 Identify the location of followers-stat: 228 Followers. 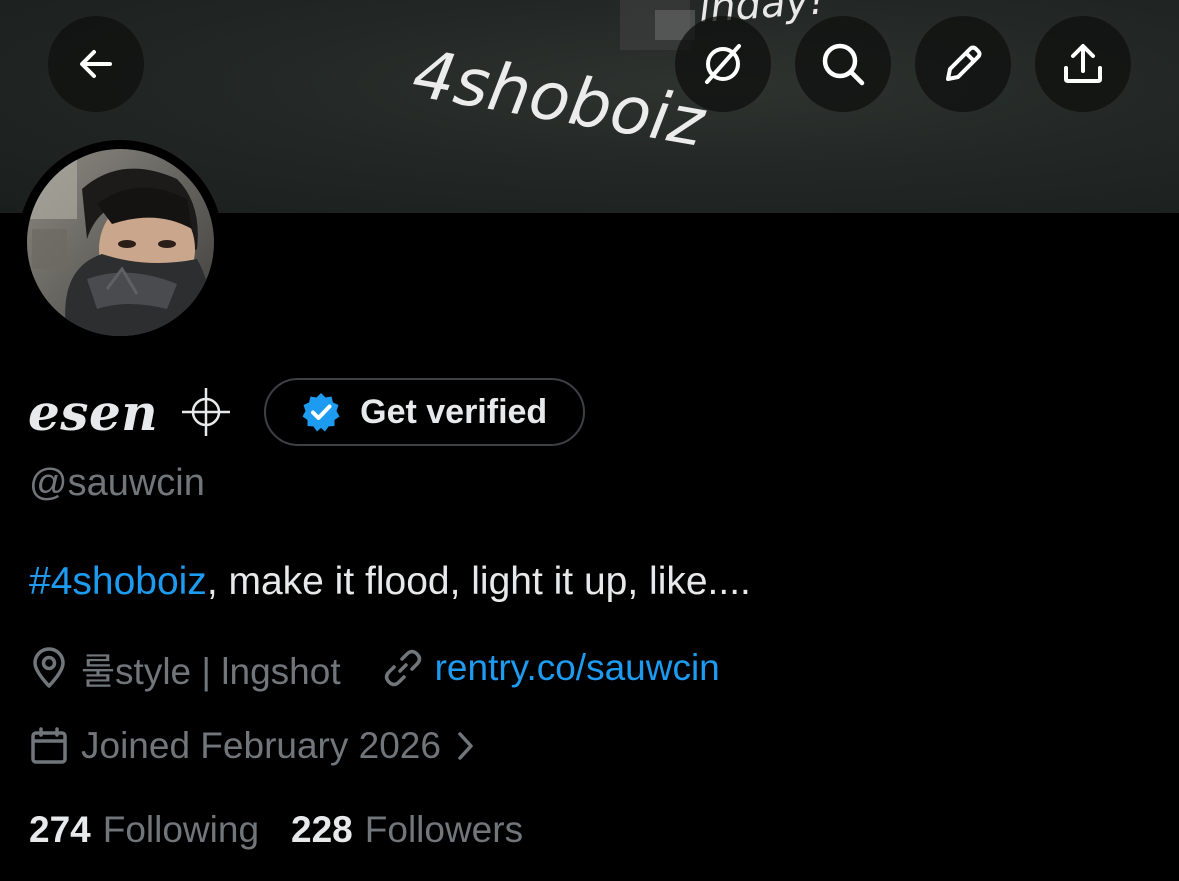
(407, 830).